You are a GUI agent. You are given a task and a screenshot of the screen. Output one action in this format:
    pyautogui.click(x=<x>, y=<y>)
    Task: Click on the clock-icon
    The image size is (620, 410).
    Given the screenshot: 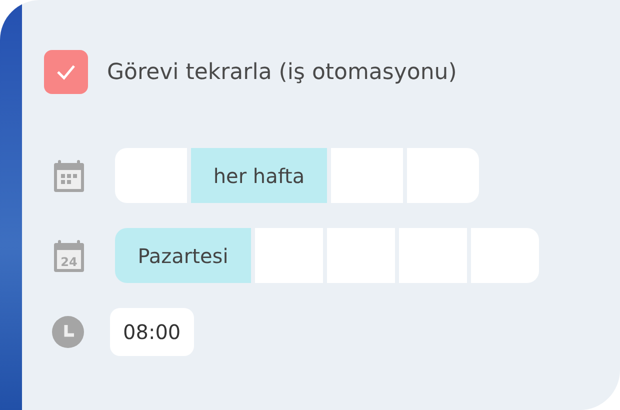 What is the action you would take?
    pyautogui.click(x=68, y=332)
    